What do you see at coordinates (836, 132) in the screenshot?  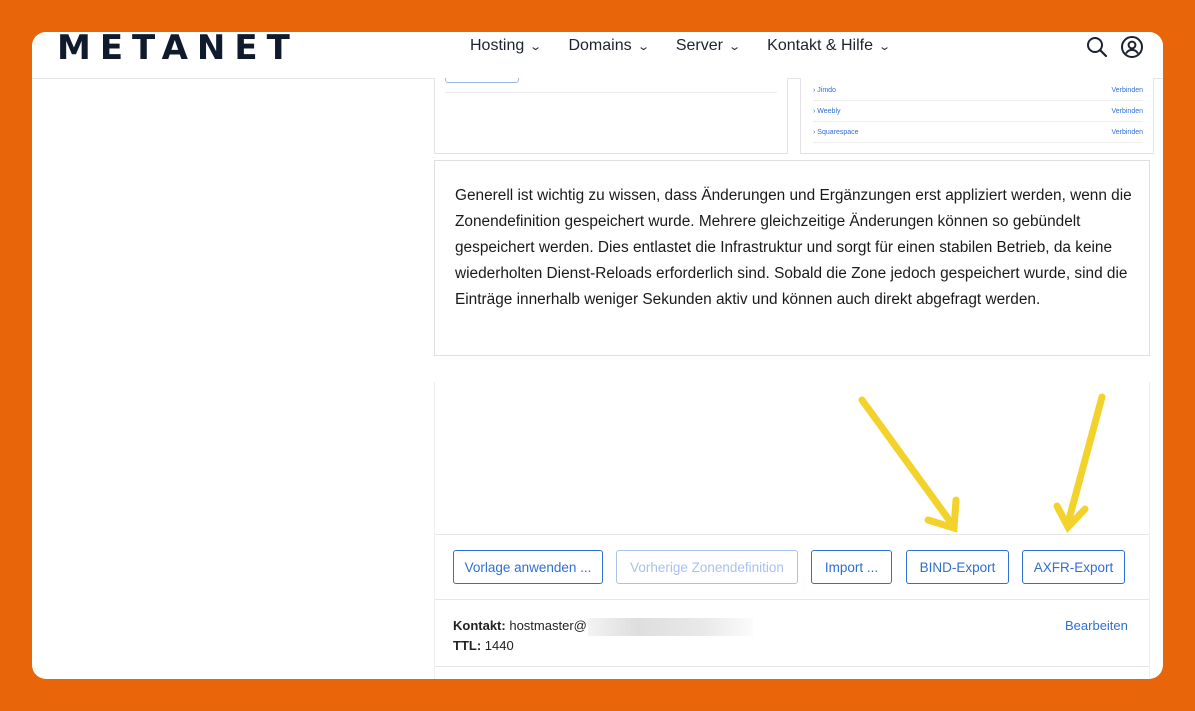 I see `list-item-name: › Squarespace` at bounding box center [836, 132].